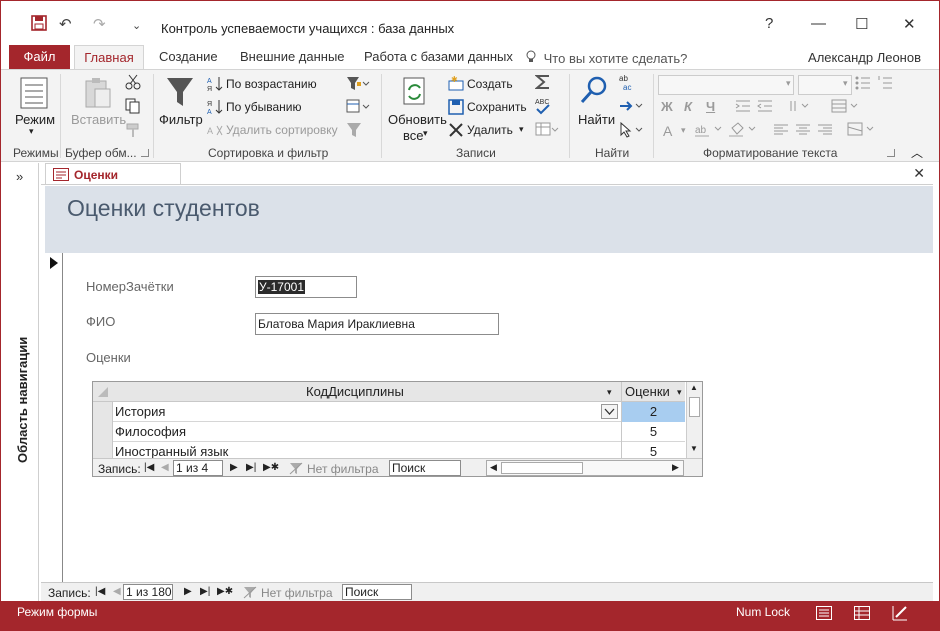 The image size is (940, 631). What do you see at coordinates (490, 130) in the screenshot?
I see `delete-record-button: Удалить` at bounding box center [490, 130].